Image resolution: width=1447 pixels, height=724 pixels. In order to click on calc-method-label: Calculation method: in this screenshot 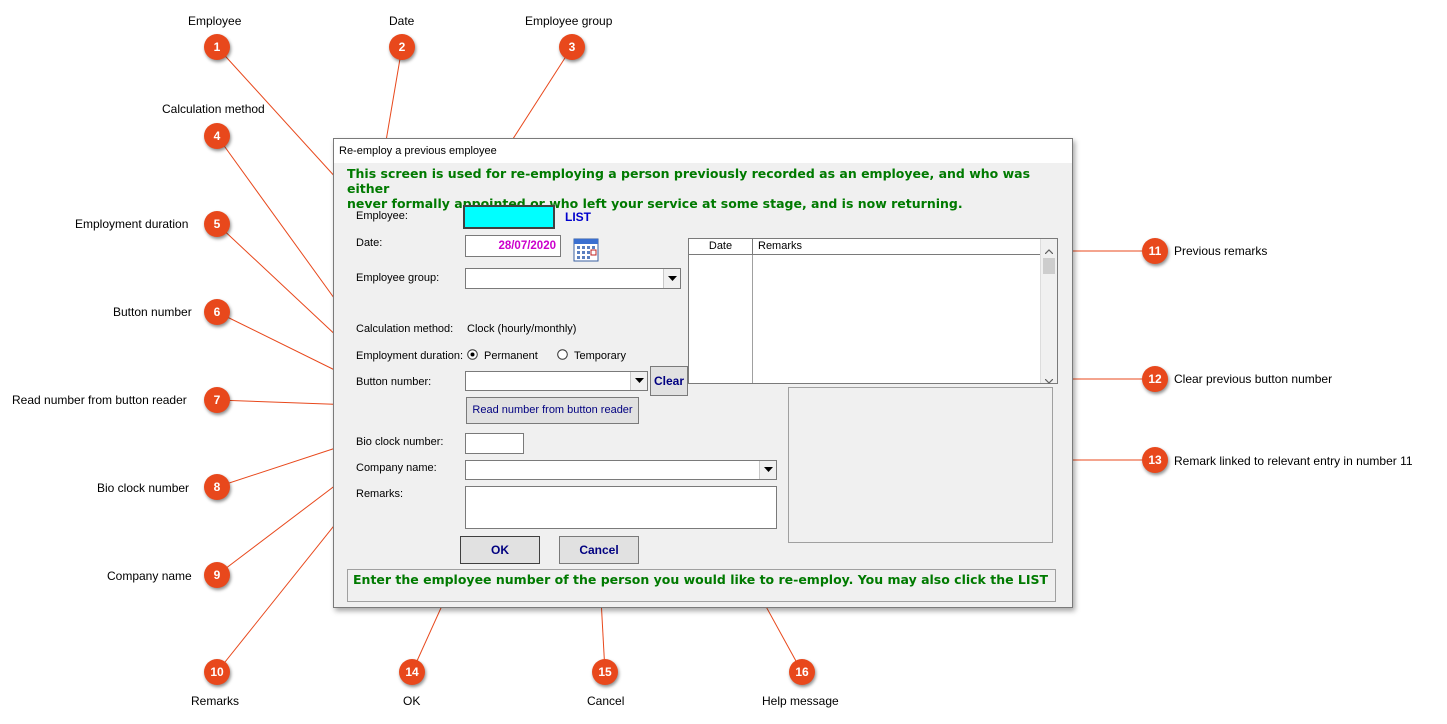, I will do `click(405, 329)`.